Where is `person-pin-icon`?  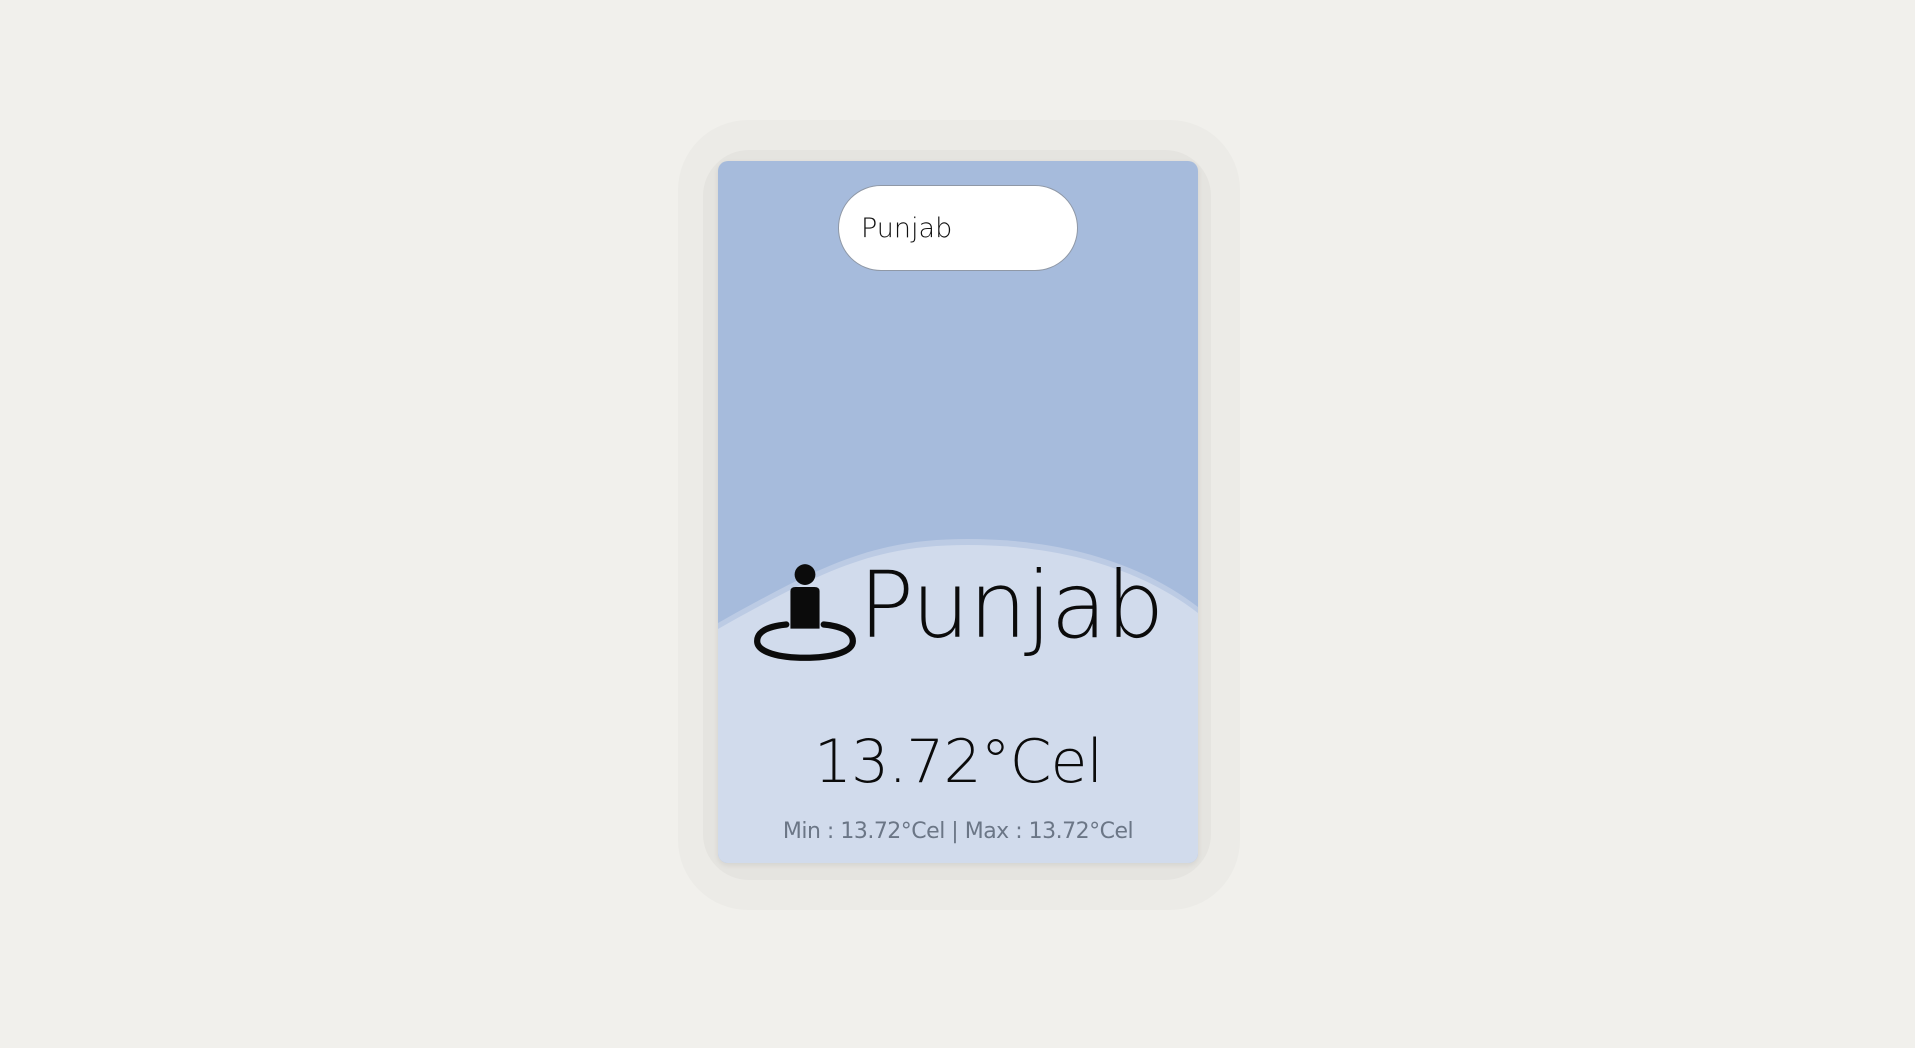 person-pin-icon is located at coordinates (804, 612).